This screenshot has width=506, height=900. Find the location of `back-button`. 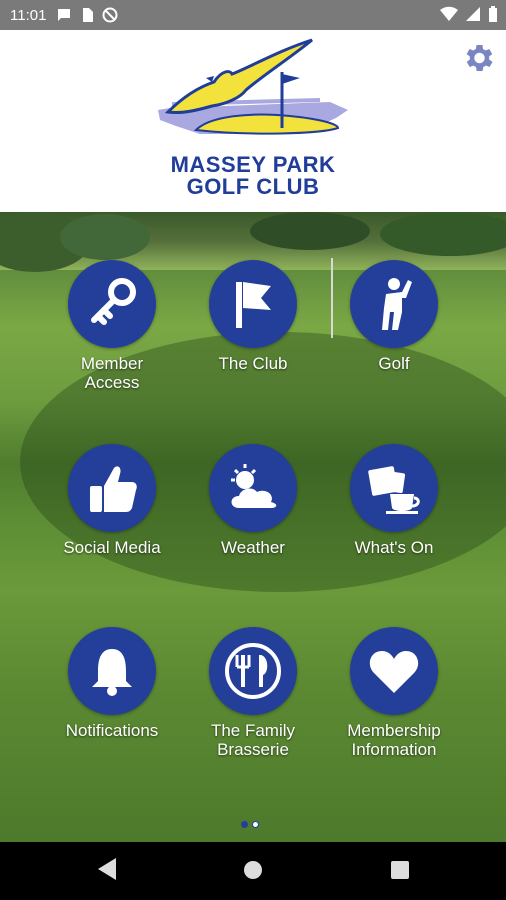

back-button is located at coordinates (107, 871).